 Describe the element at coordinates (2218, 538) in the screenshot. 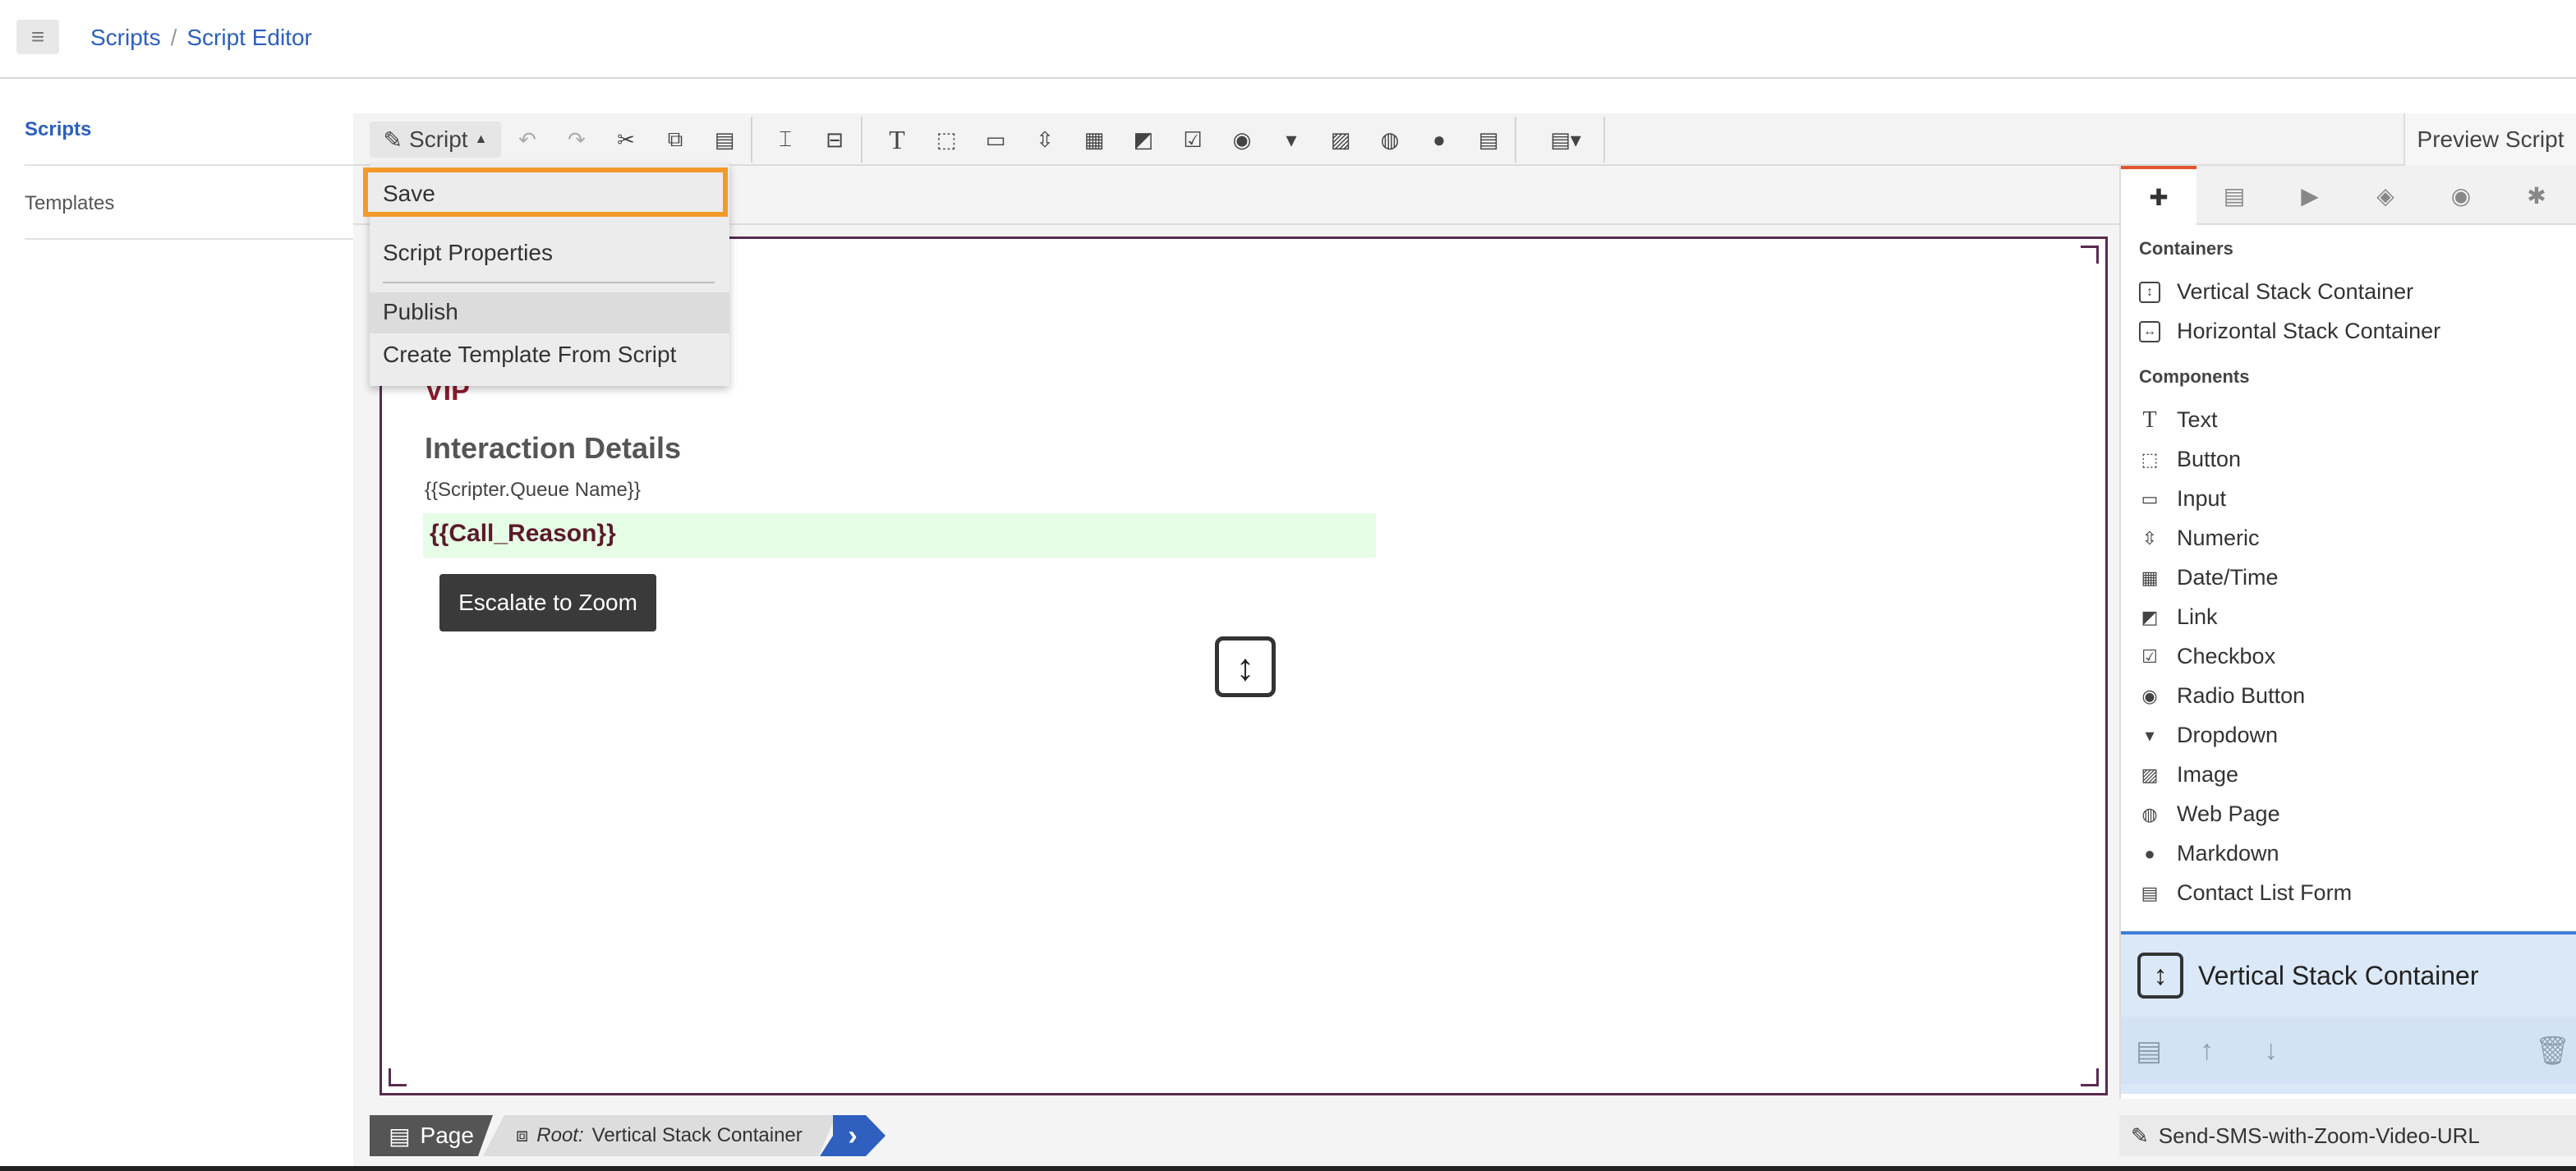

I see `palette-item-label: Numeric` at that location.